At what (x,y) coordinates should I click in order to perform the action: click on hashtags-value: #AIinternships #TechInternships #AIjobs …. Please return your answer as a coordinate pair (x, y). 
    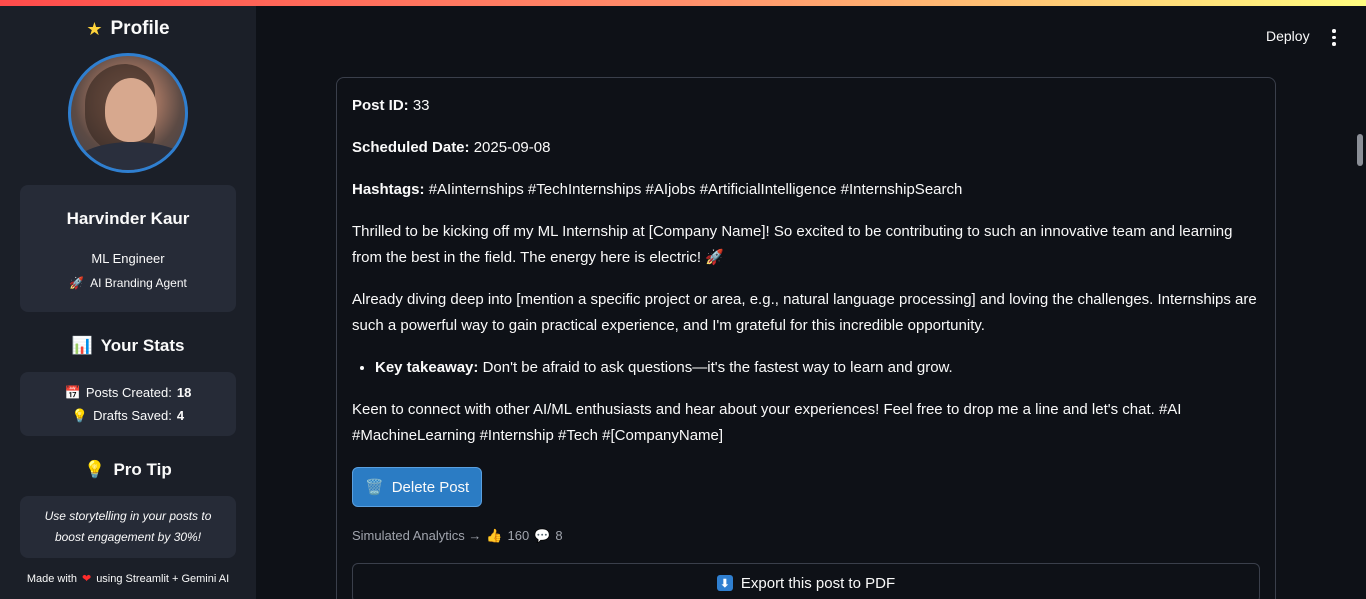
    Looking at the image, I should click on (695, 189).